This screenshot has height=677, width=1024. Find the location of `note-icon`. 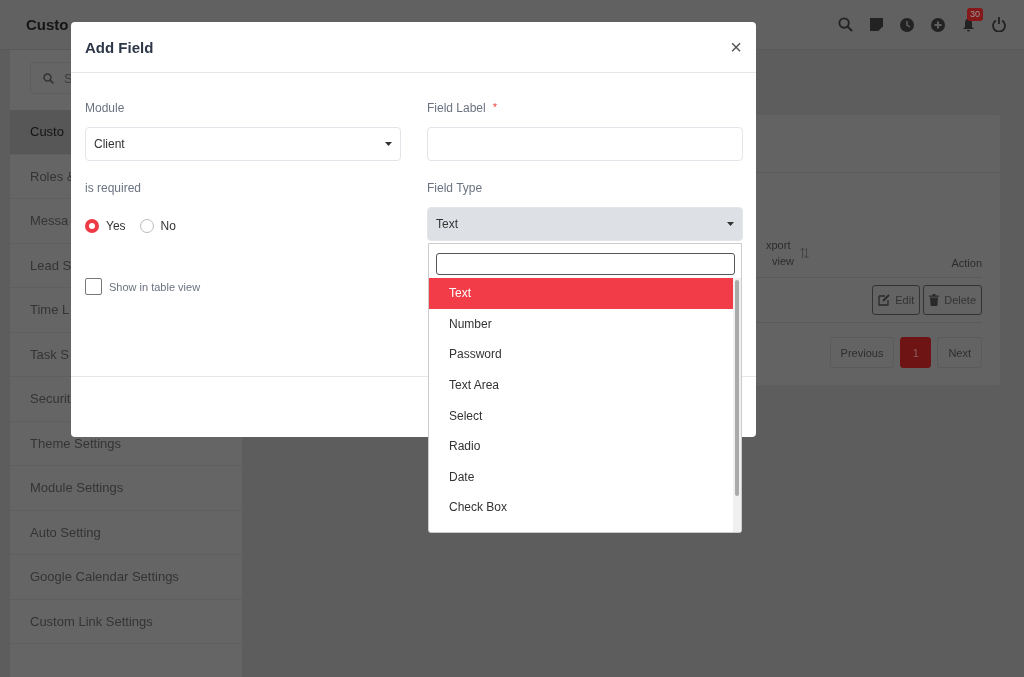

note-icon is located at coordinates (876, 24).